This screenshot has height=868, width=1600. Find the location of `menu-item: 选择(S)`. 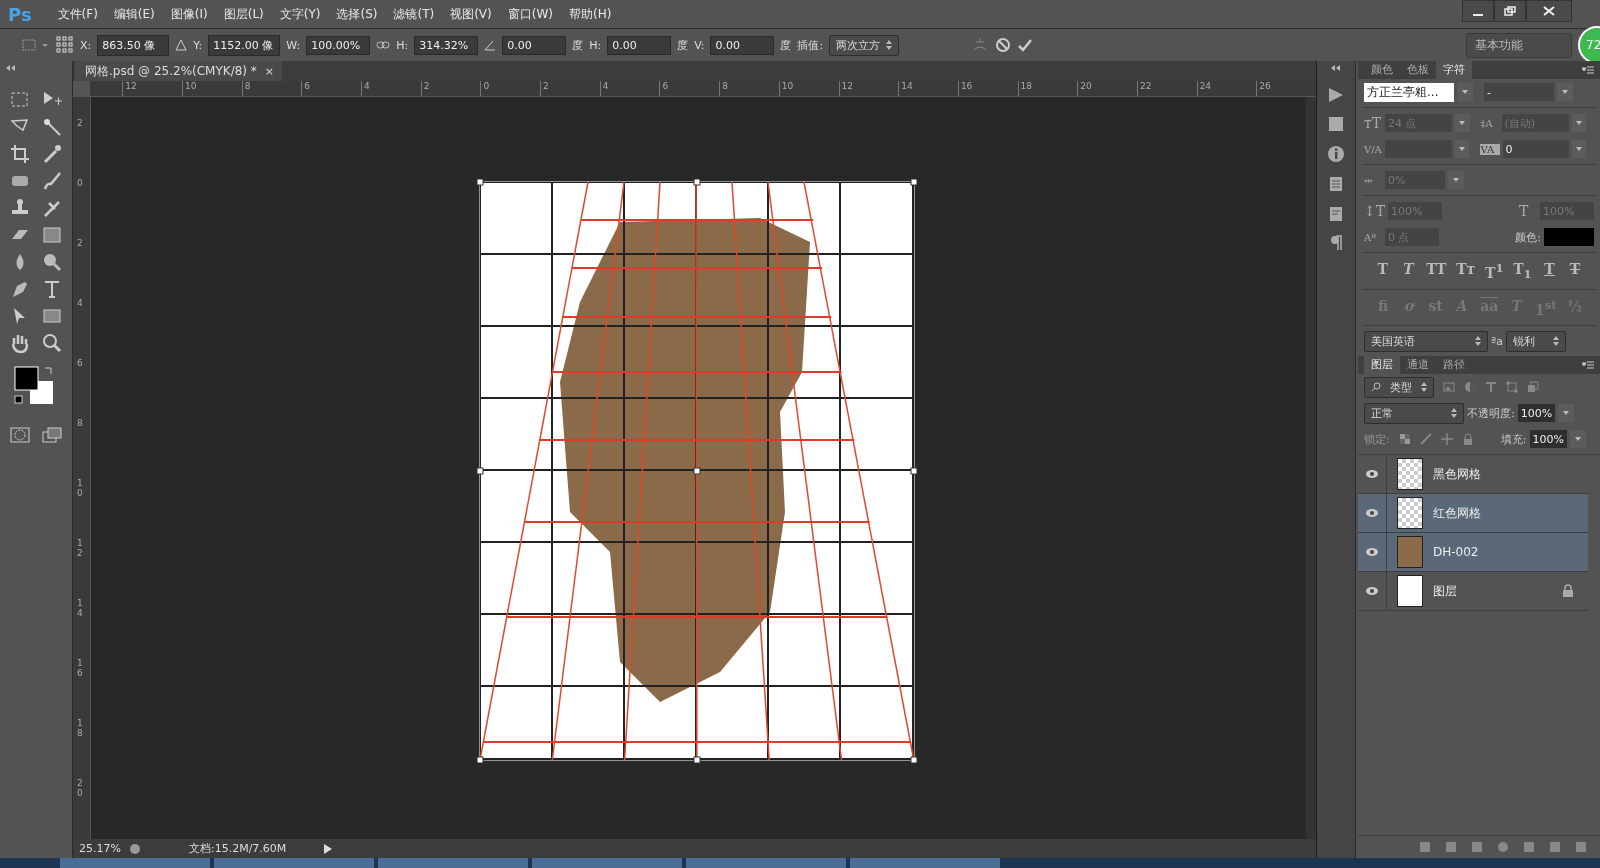

menu-item: 选择(S) is located at coordinates (357, 14).